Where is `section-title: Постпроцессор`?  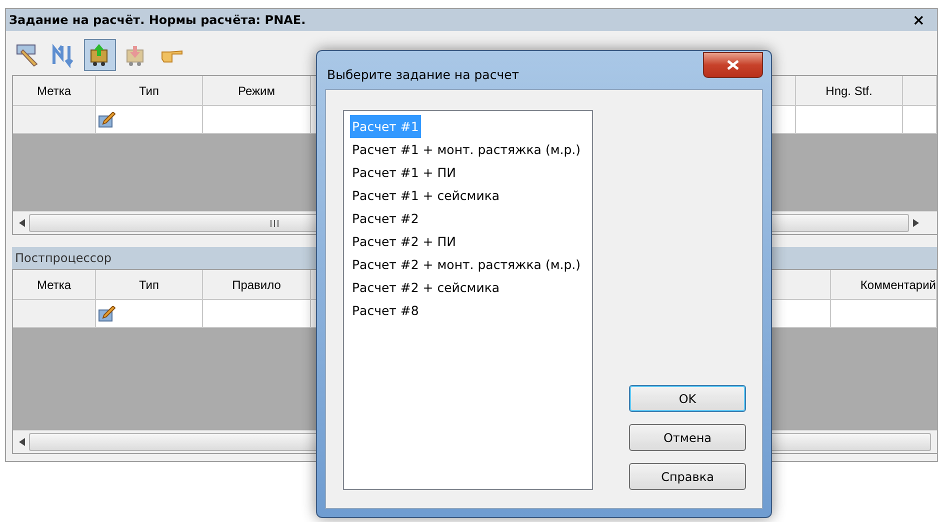 section-title: Постпроцессор is located at coordinates (63, 258).